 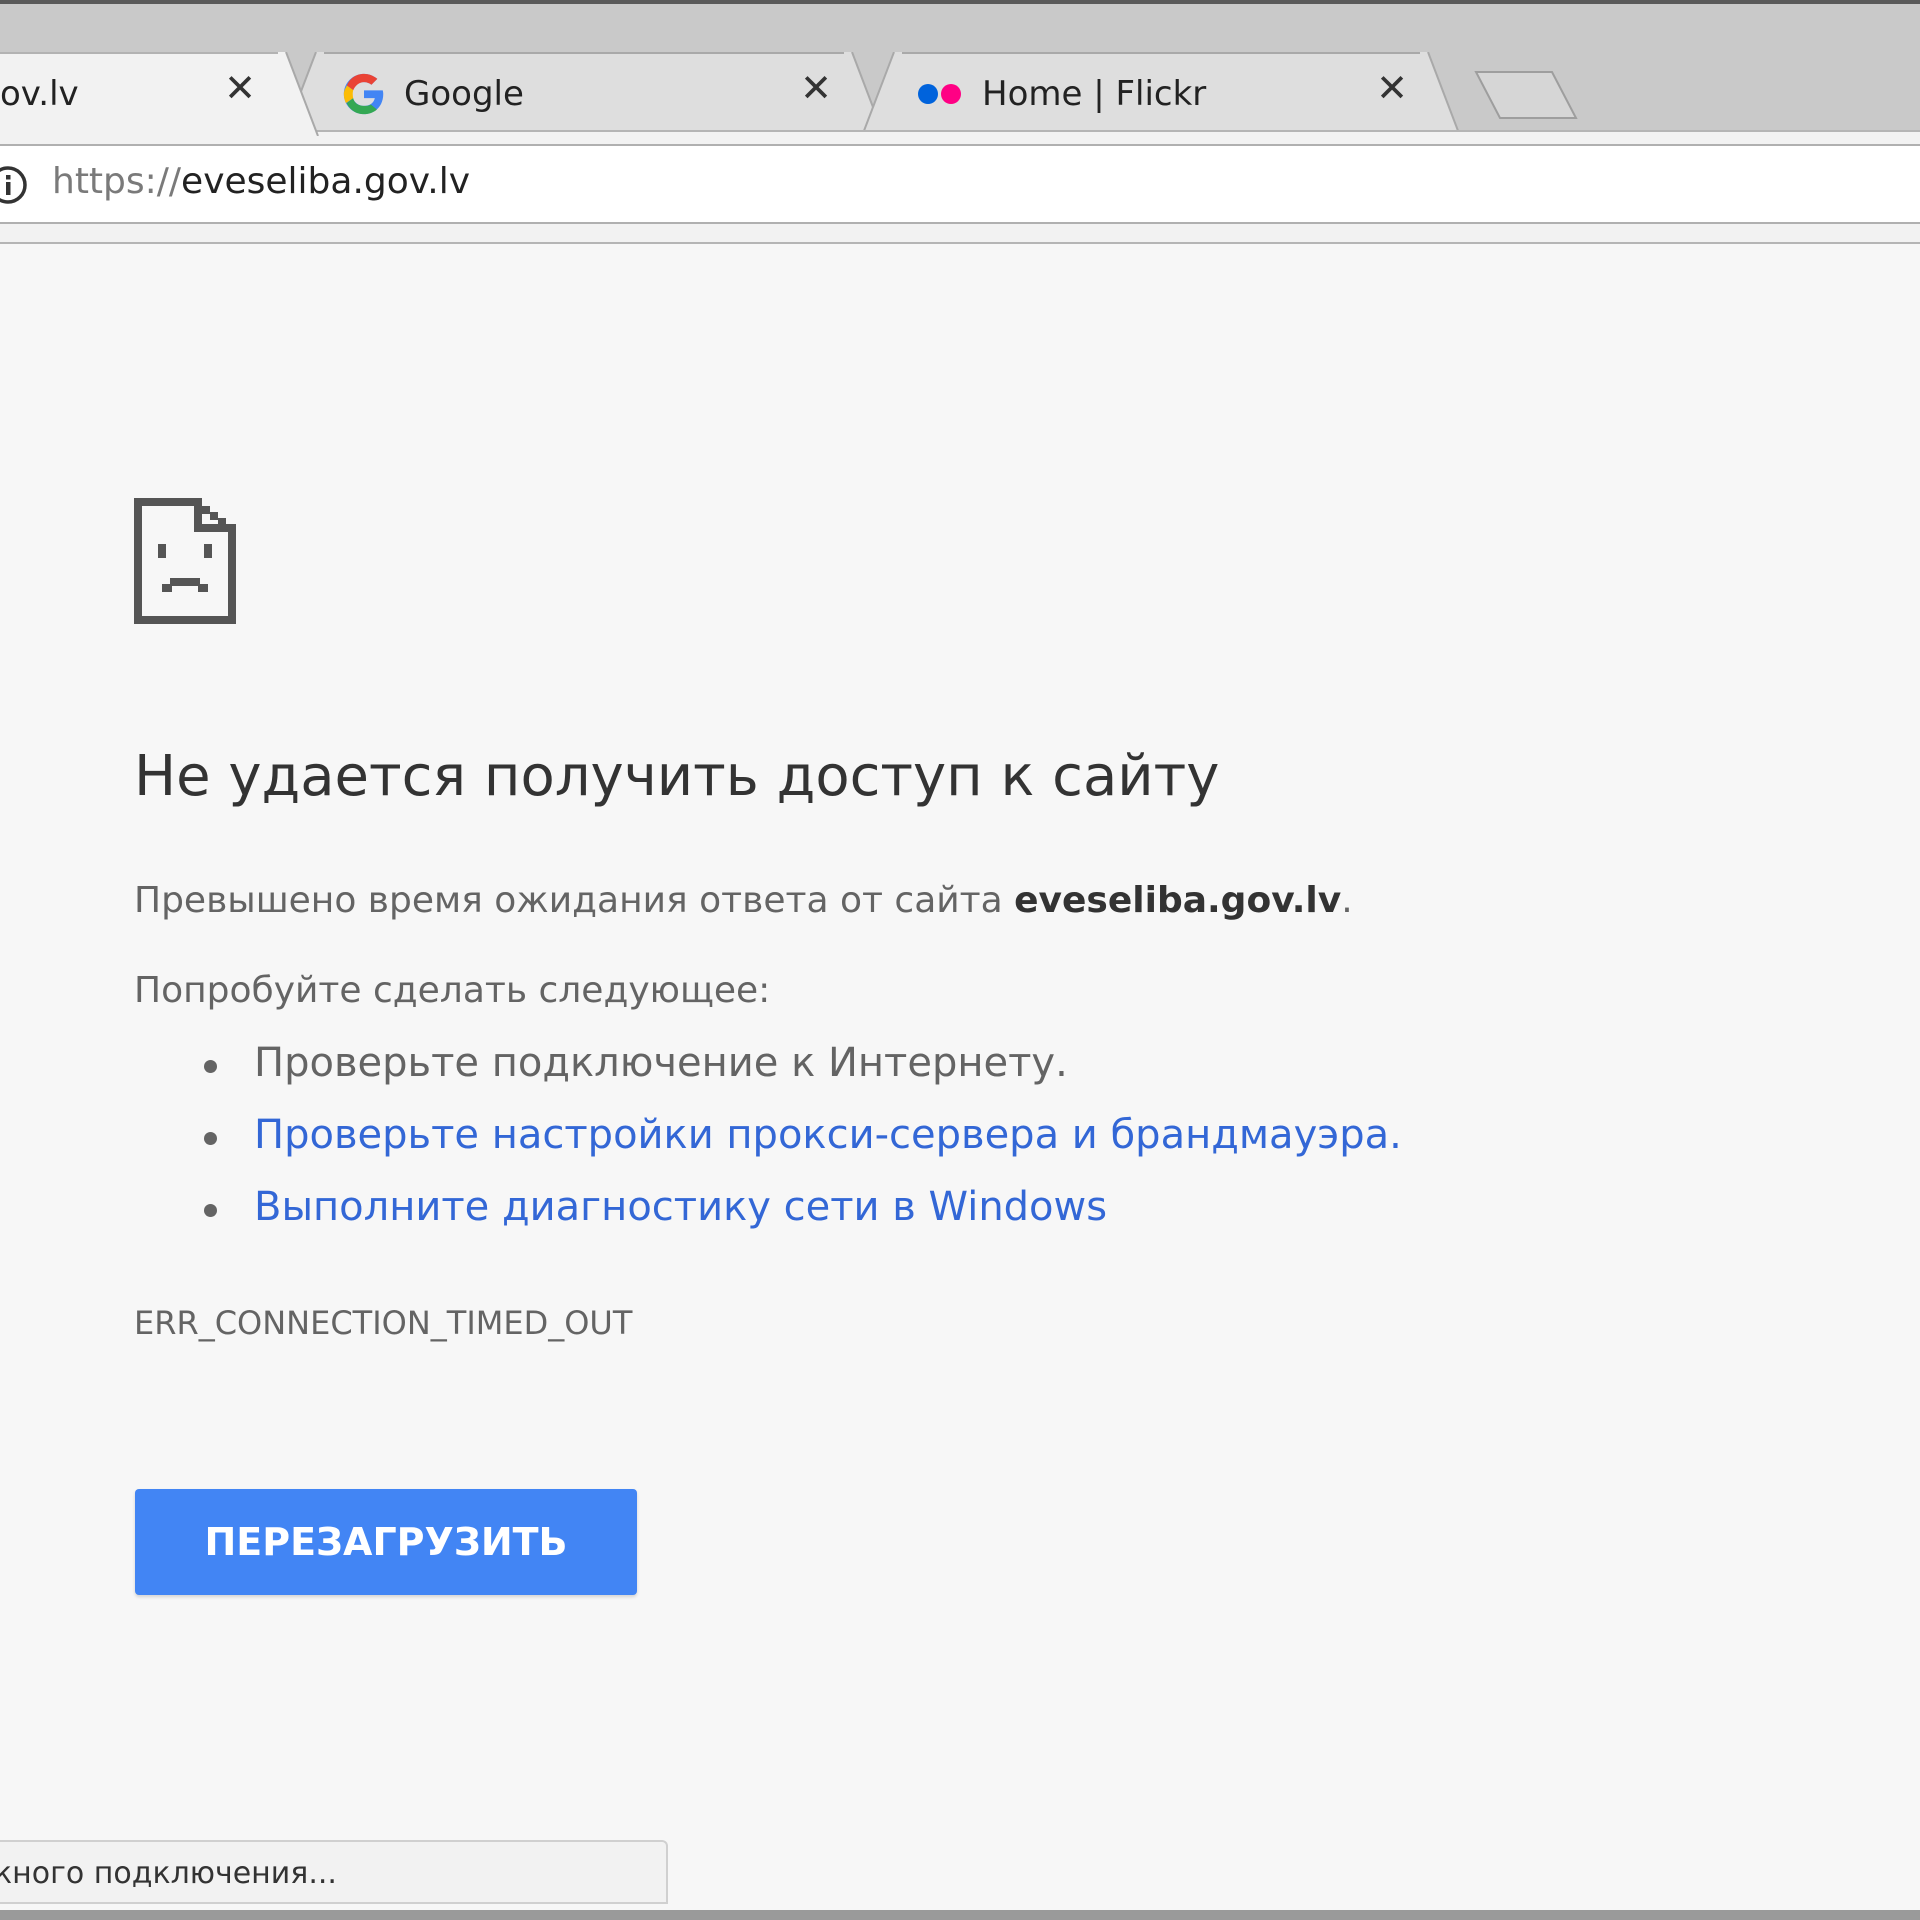 I want to click on tab-flickr: Home | Flickr ✕, so click(x=1161, y=94).